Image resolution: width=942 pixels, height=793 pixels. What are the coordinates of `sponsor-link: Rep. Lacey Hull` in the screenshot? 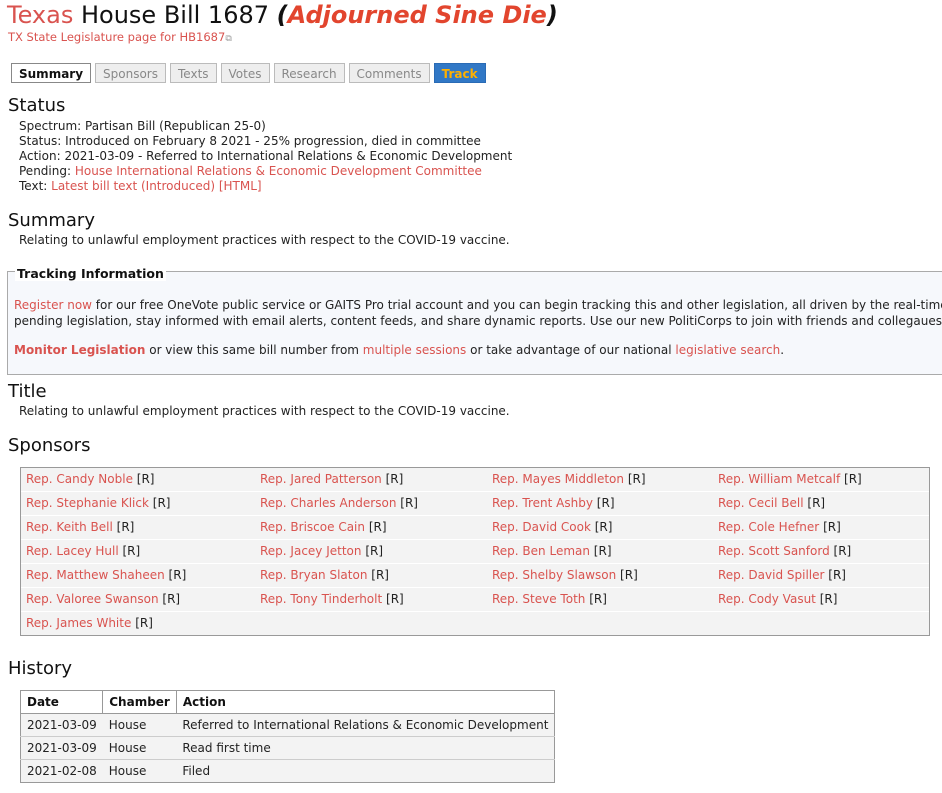 It's located at (72, 551).